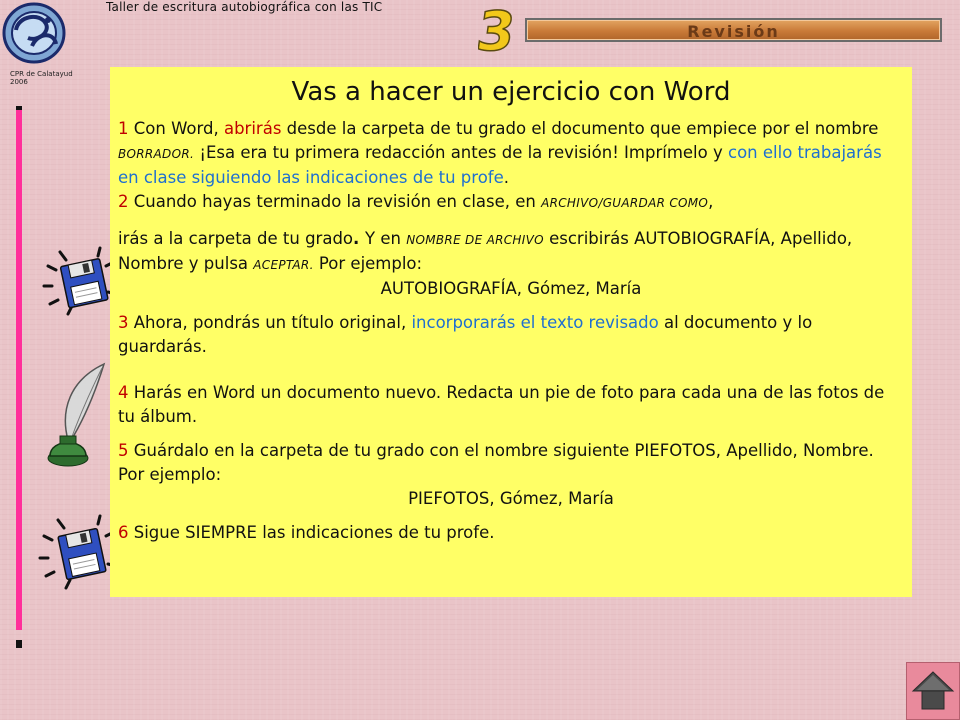  I want to click on step-text: Con Word,, so click(178, 128).